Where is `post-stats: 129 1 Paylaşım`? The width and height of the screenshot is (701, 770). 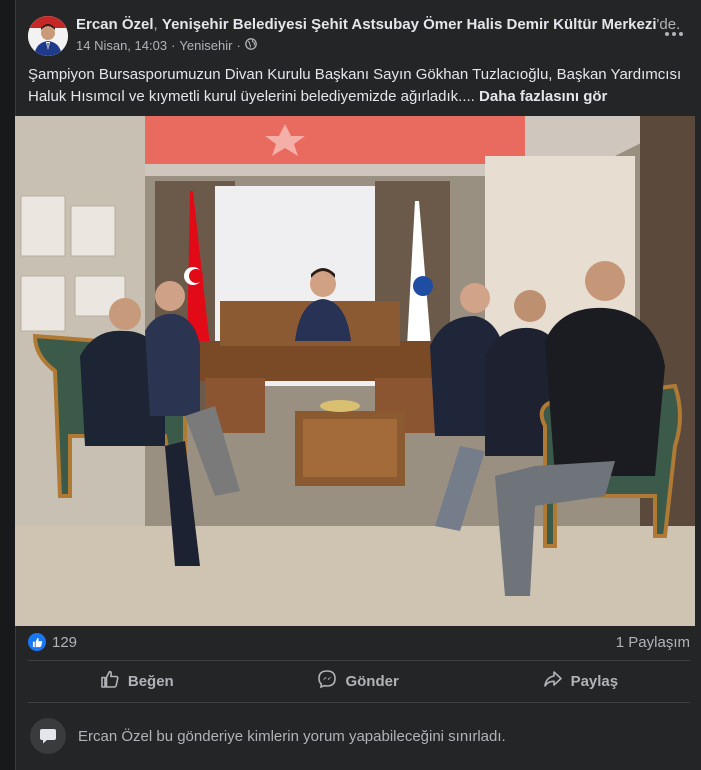
post-stats: 129 1 Paylaşım is located at coordinates (359, 644).